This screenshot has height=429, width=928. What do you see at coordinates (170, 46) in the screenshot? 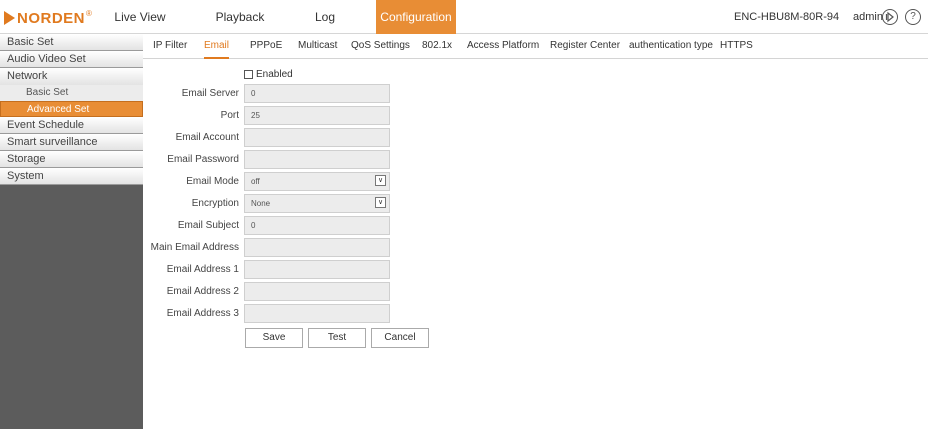
I see `tab-ip-filter: IP Filter` at bounding box center [170, 46].